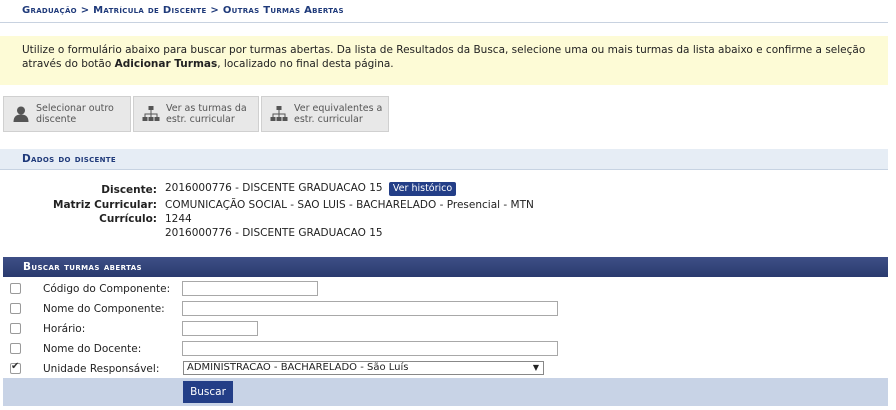 The width and height of the screenshot is (896, 410). What do you see at coordinates (445, 330) in the screenshot?
I see `field-horario-row: Horário:` at bounding box center [445, 330].